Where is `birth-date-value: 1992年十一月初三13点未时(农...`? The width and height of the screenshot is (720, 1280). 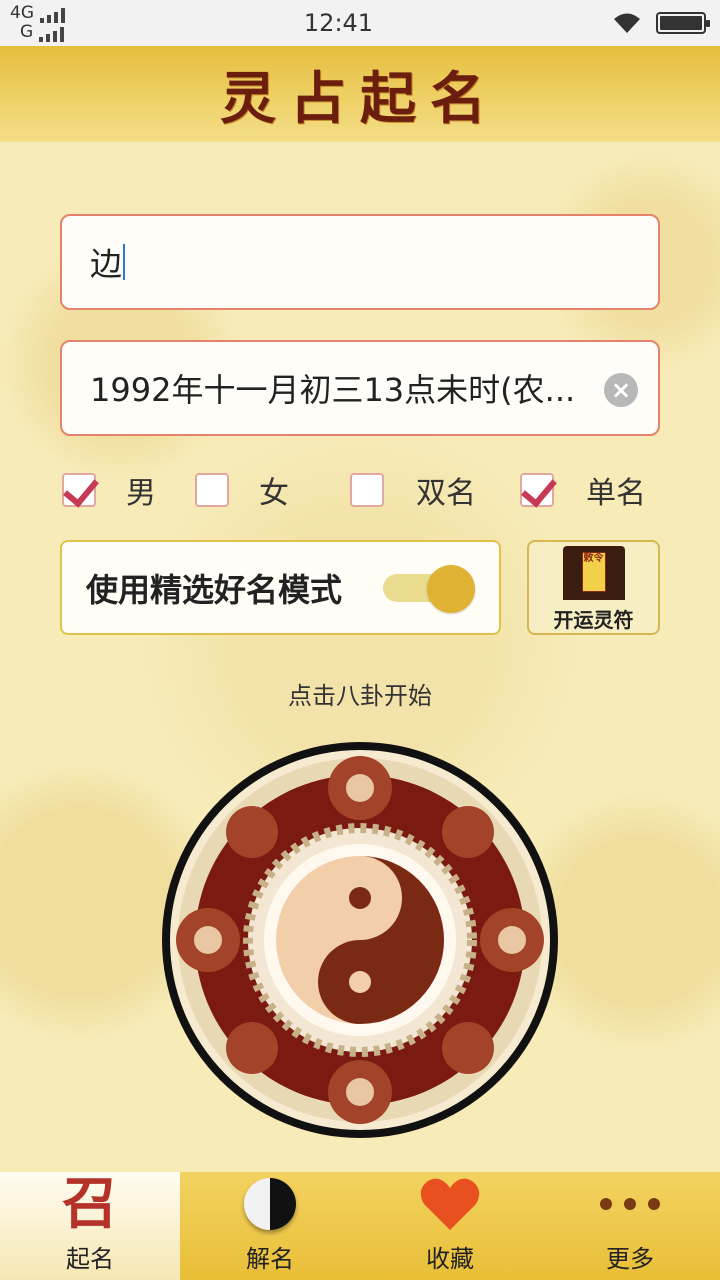
birth-date-value: 1992年十一月初三13点未时(农... is located at coordinates (333, 390).